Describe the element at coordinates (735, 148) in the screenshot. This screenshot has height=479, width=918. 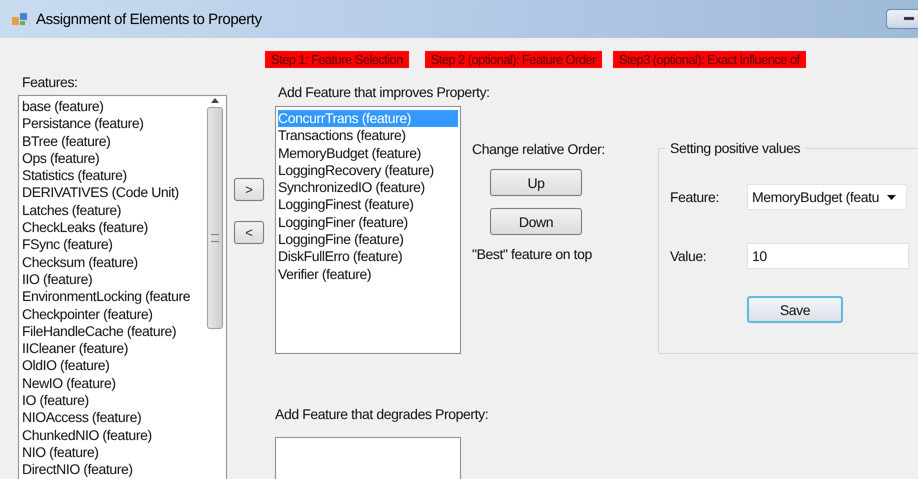
I see `group-title: Setting positive values` at that location.